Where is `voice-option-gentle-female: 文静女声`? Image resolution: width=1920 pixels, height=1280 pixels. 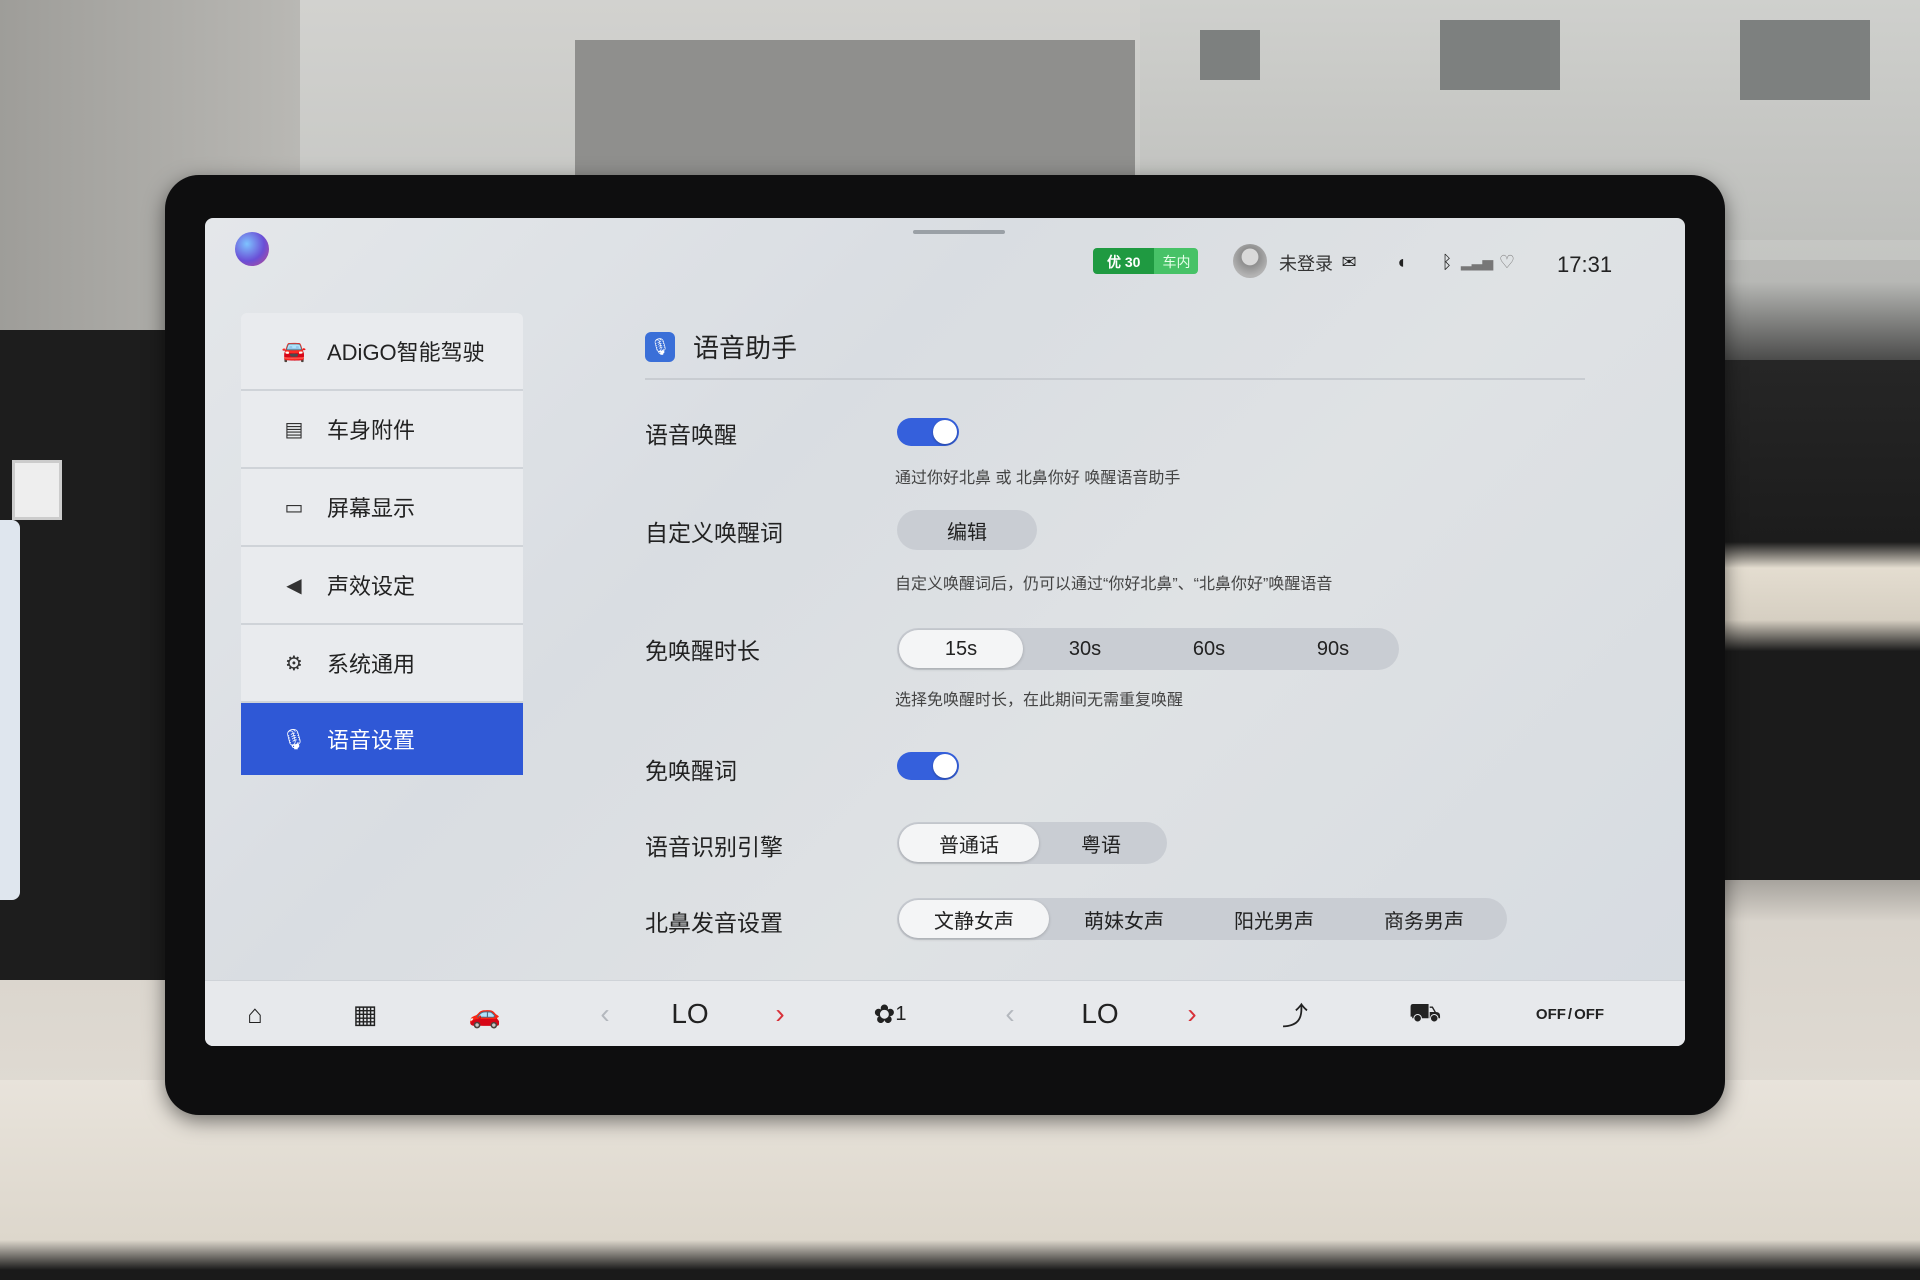 voice-option-gentle-female: 文静女声 is located at coordinates (974, 919).